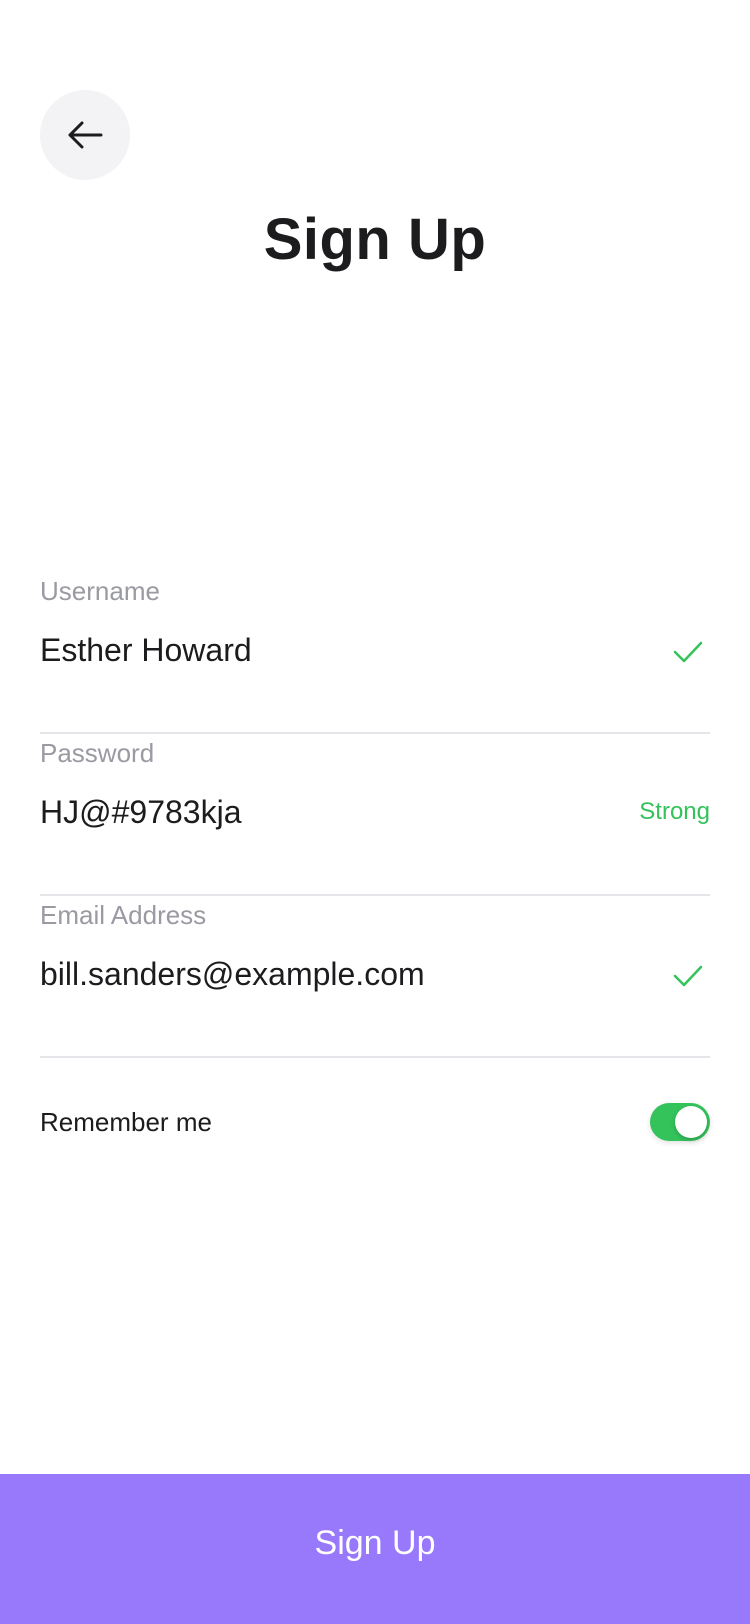 This screenshot has width=750, height=1624. What do you see at coordinates (320, 812) in the screenshot?
I see `password-input` at bounding box center [320, 812].